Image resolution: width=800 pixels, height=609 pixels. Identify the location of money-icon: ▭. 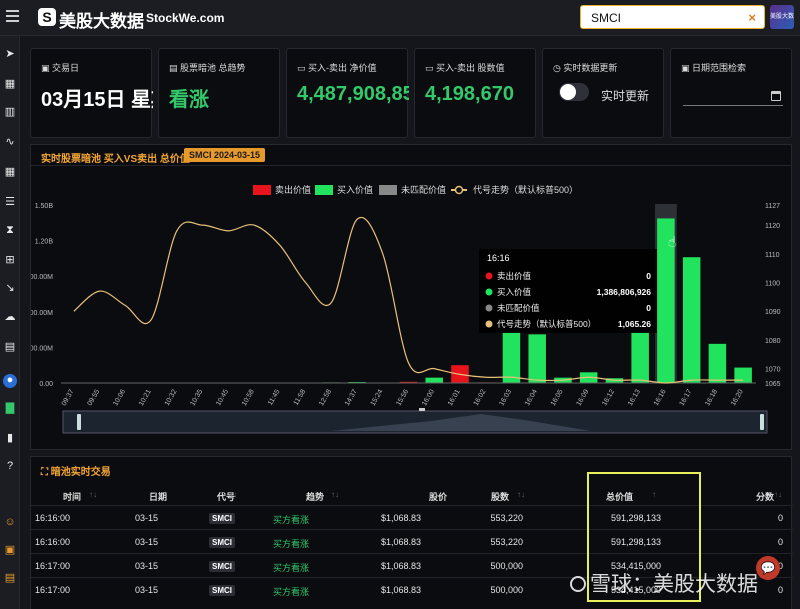
(303, 68).